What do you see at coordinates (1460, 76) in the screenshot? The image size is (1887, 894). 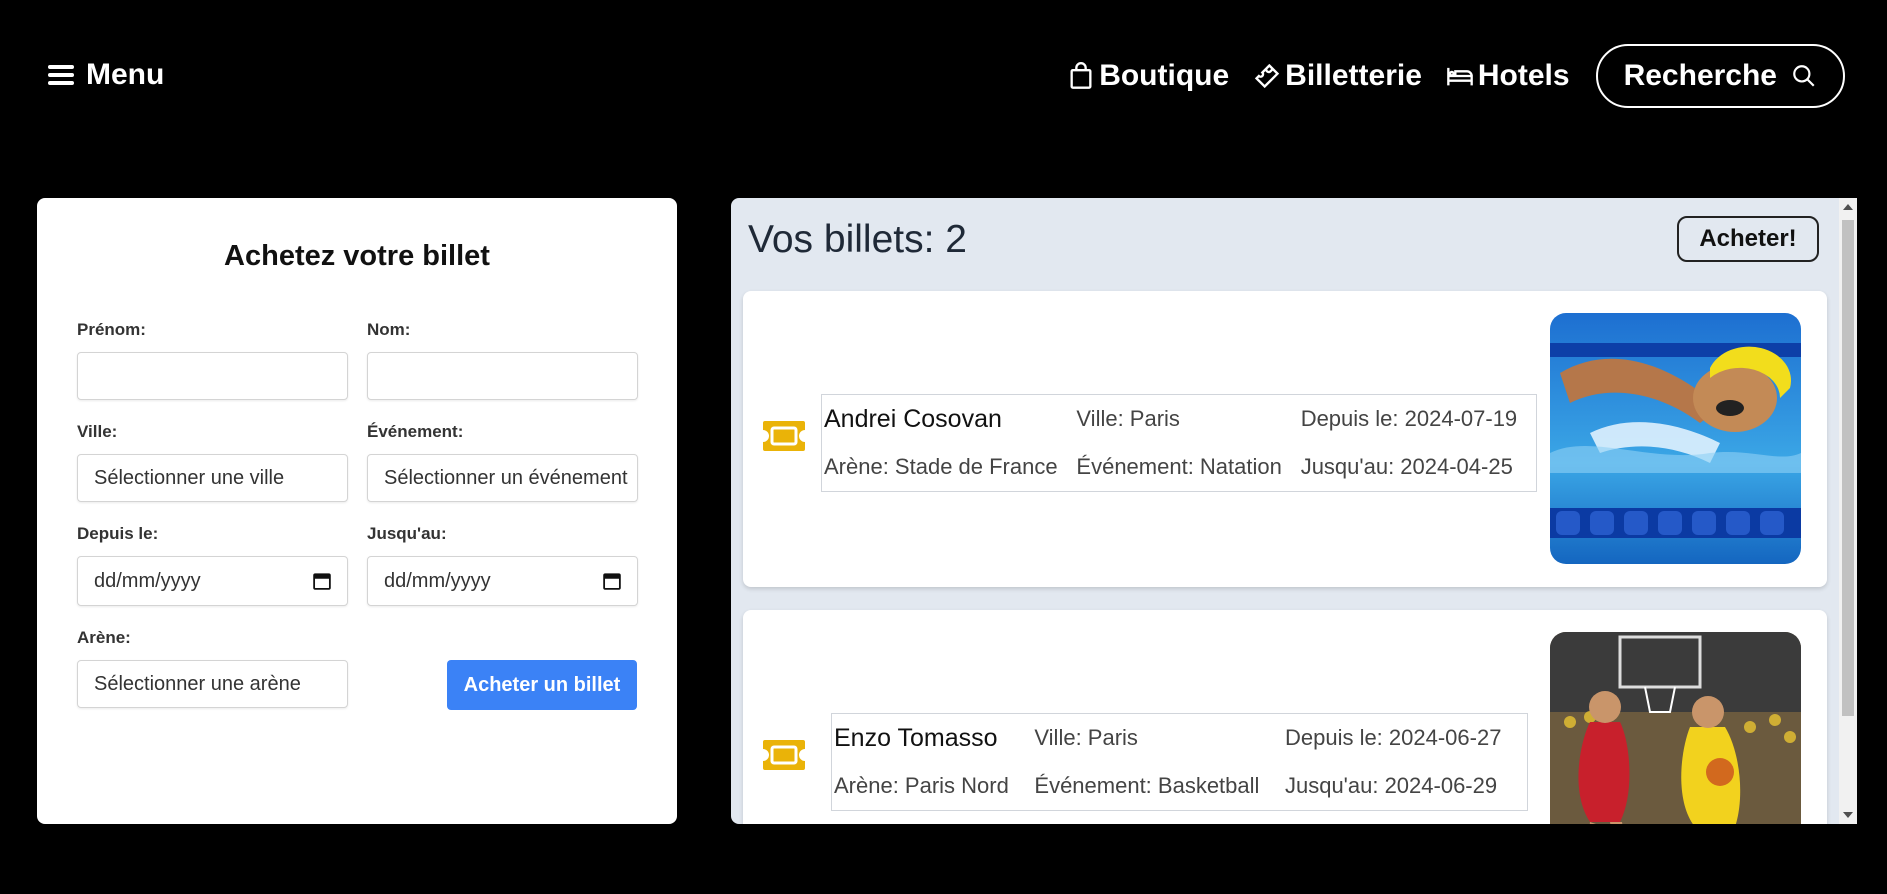 I see `bed-icon` at bounding box center [1460, 76].